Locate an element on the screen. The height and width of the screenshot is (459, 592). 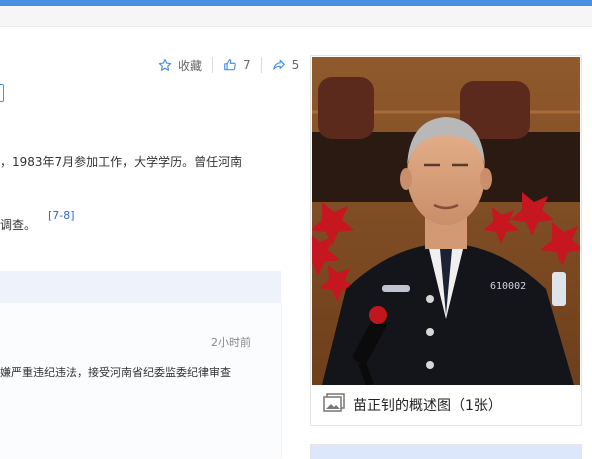
like-button: 7 is located at coordinates (237, 65).